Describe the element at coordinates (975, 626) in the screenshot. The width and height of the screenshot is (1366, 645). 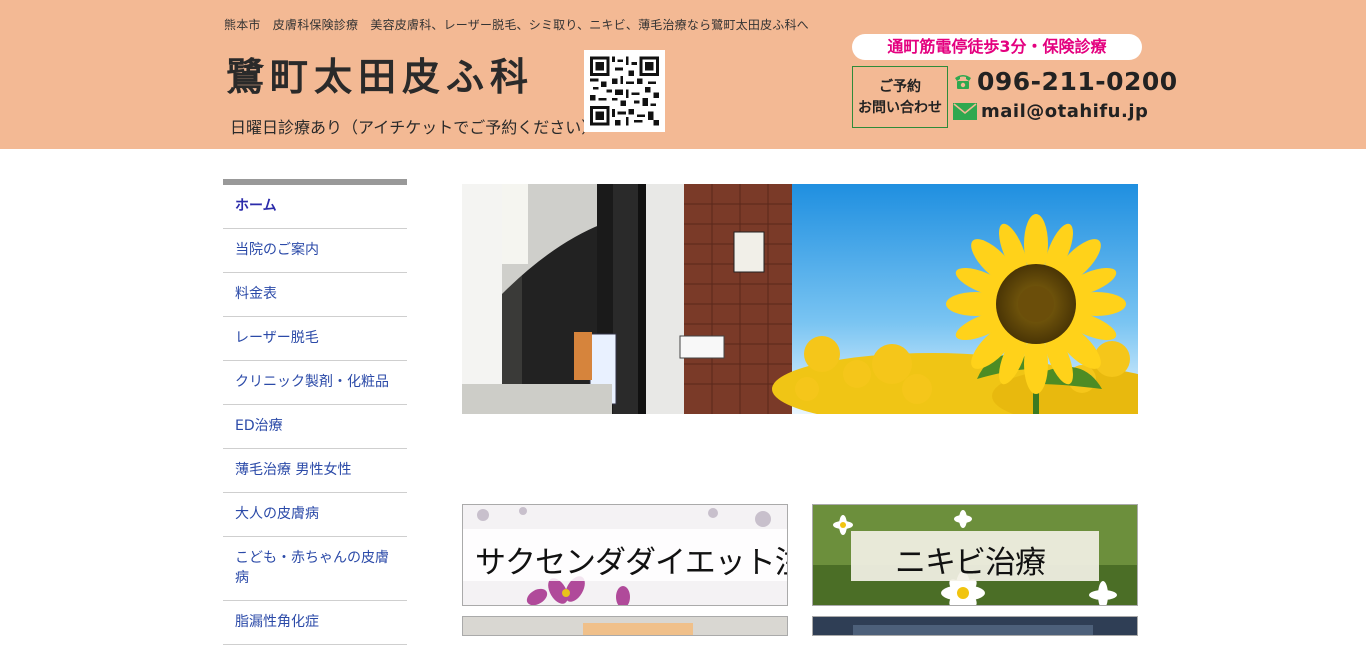
I see `banner-lower-right` at that location.